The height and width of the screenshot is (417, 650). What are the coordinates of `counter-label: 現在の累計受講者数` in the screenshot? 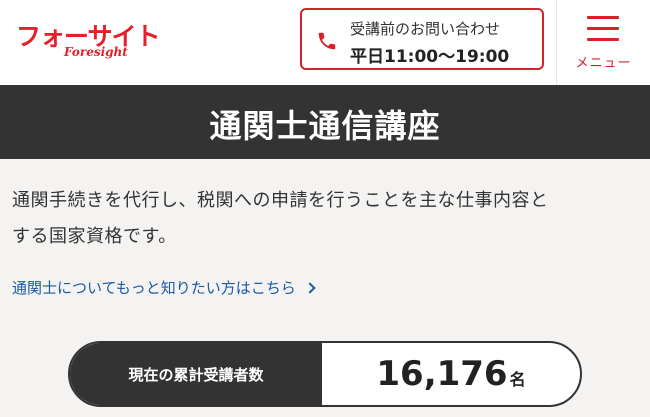 It's located at (196, 375).